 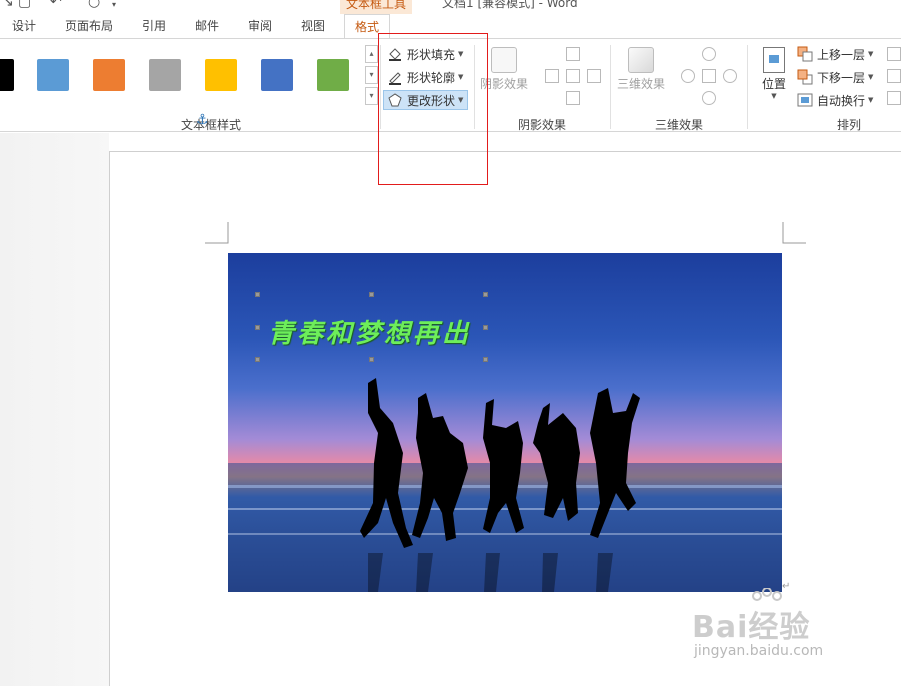 What do you see at coordinates (573, 98) in the screenshot?
I see `nudge-shadow-down-icon` at bounding box center [573, 98].